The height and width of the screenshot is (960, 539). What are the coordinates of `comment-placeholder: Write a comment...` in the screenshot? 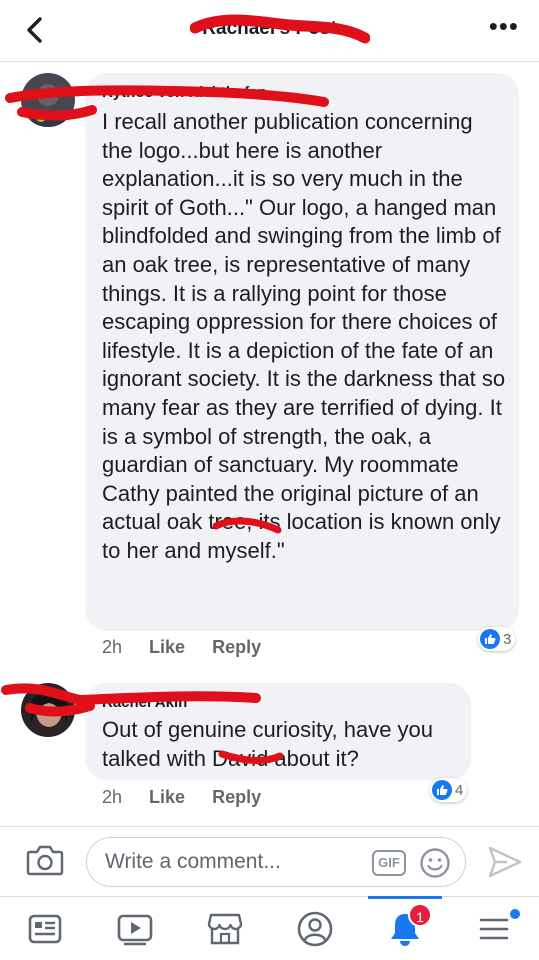 It's located at (193, 861).